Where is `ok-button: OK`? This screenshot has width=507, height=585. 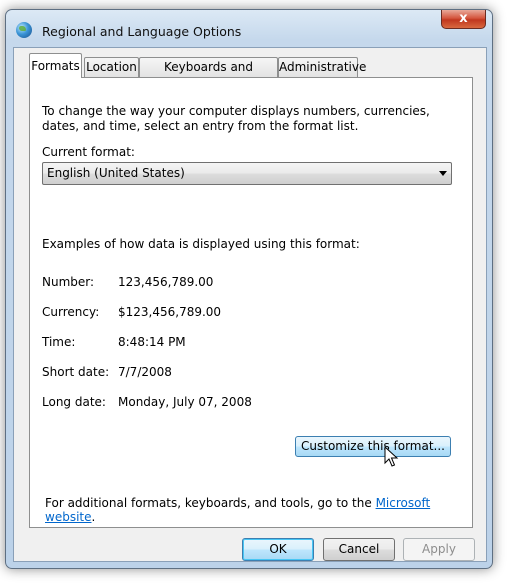 ok-button: OK is located at coordinates (278, 549).